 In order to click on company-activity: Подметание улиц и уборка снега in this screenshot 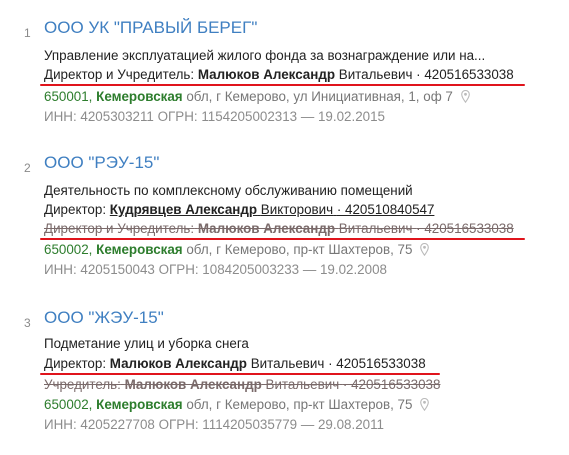, I will do `click(146, 343)`.